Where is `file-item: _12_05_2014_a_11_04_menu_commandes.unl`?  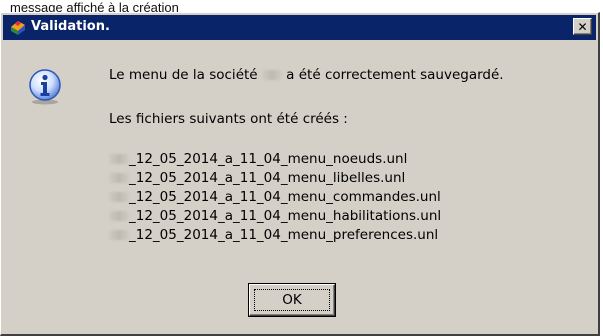
file-item: _12_05_2014_a_11_04_menu_commandes.unl is located at coordinates (275, 197).